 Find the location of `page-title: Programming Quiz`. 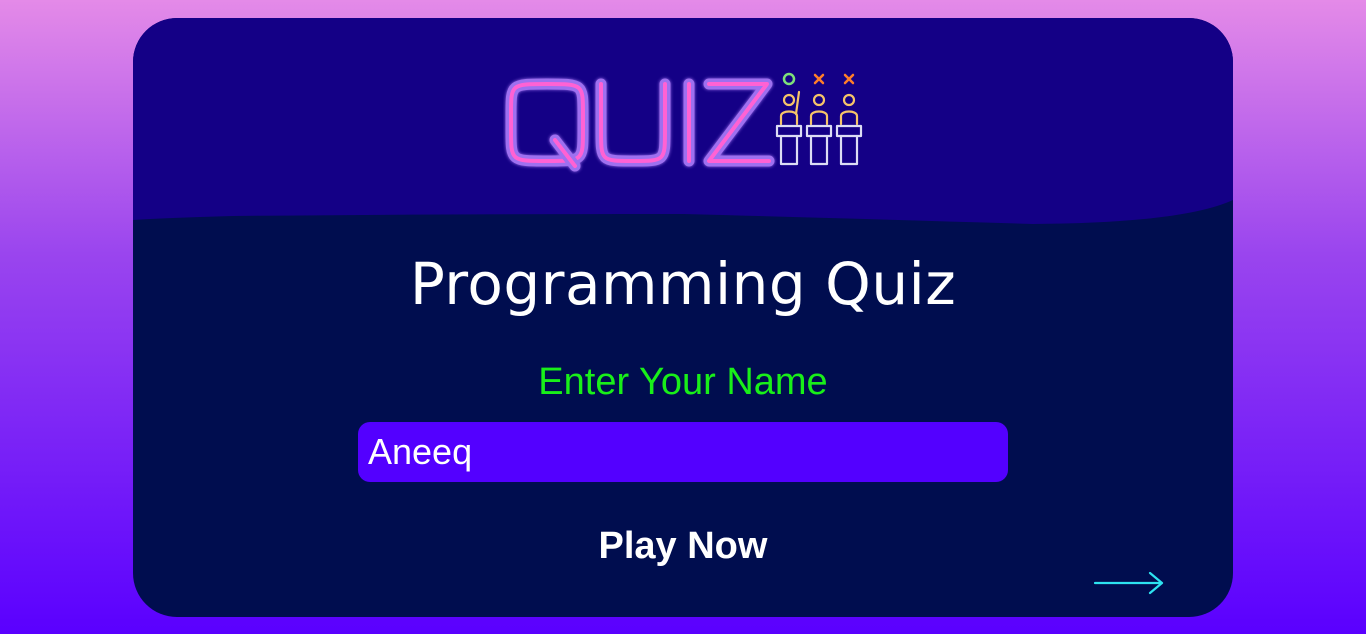

page-title: Programming Quiz is located at coordinates (683, 284).